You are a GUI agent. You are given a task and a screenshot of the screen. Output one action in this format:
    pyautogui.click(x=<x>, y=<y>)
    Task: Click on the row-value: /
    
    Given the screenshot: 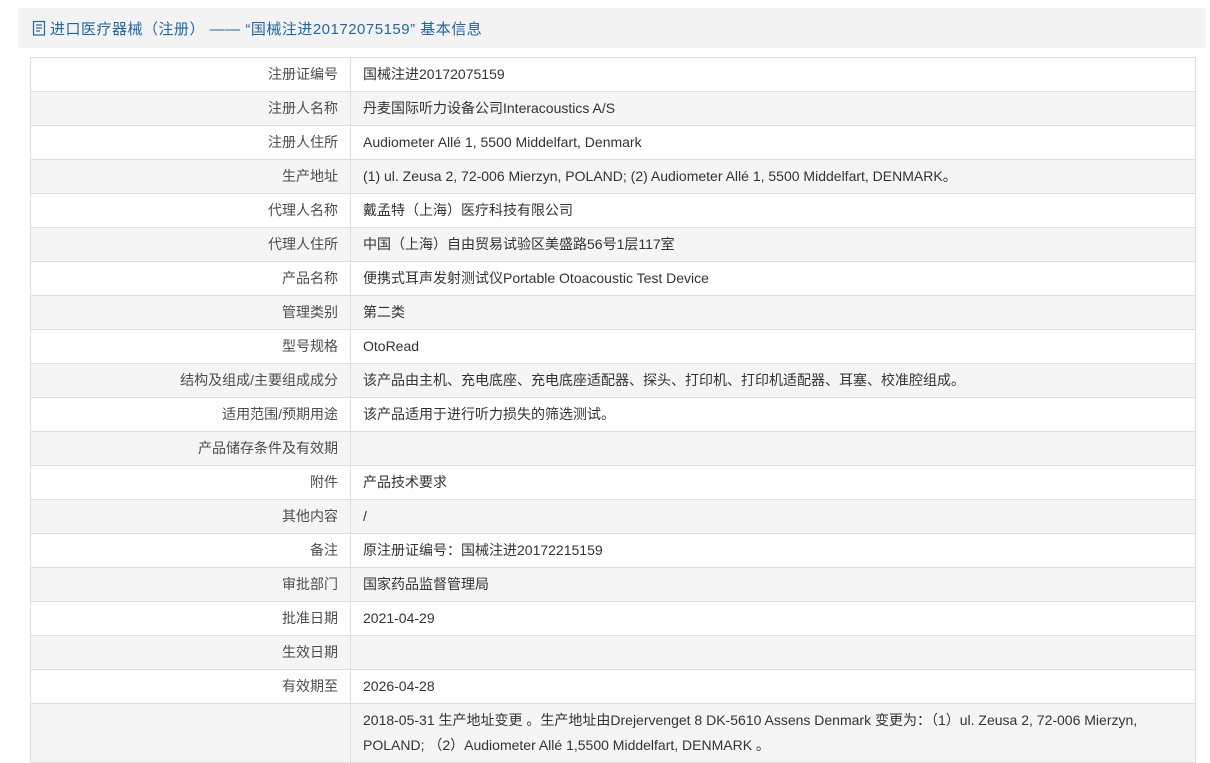 What is the action you would take?
    pyautogui.click(x=773, y=516)
    